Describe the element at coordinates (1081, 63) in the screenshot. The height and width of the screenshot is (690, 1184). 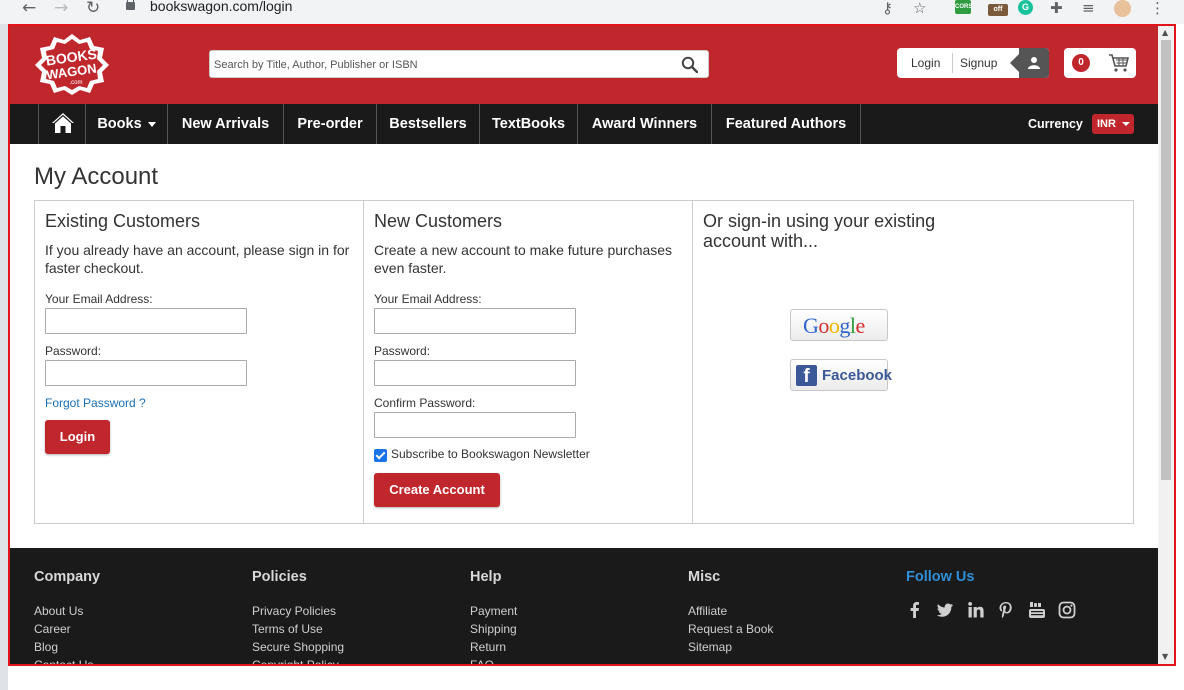
I see `cart-count-badge: 0` at that location.